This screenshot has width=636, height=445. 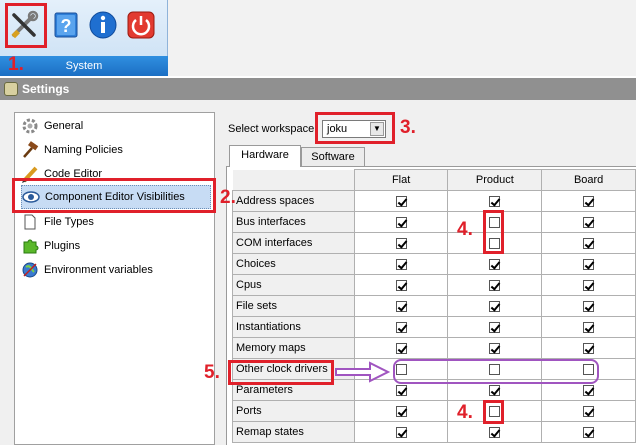 I want to click on help-book-icon: ?, so click(x=66, y=25).